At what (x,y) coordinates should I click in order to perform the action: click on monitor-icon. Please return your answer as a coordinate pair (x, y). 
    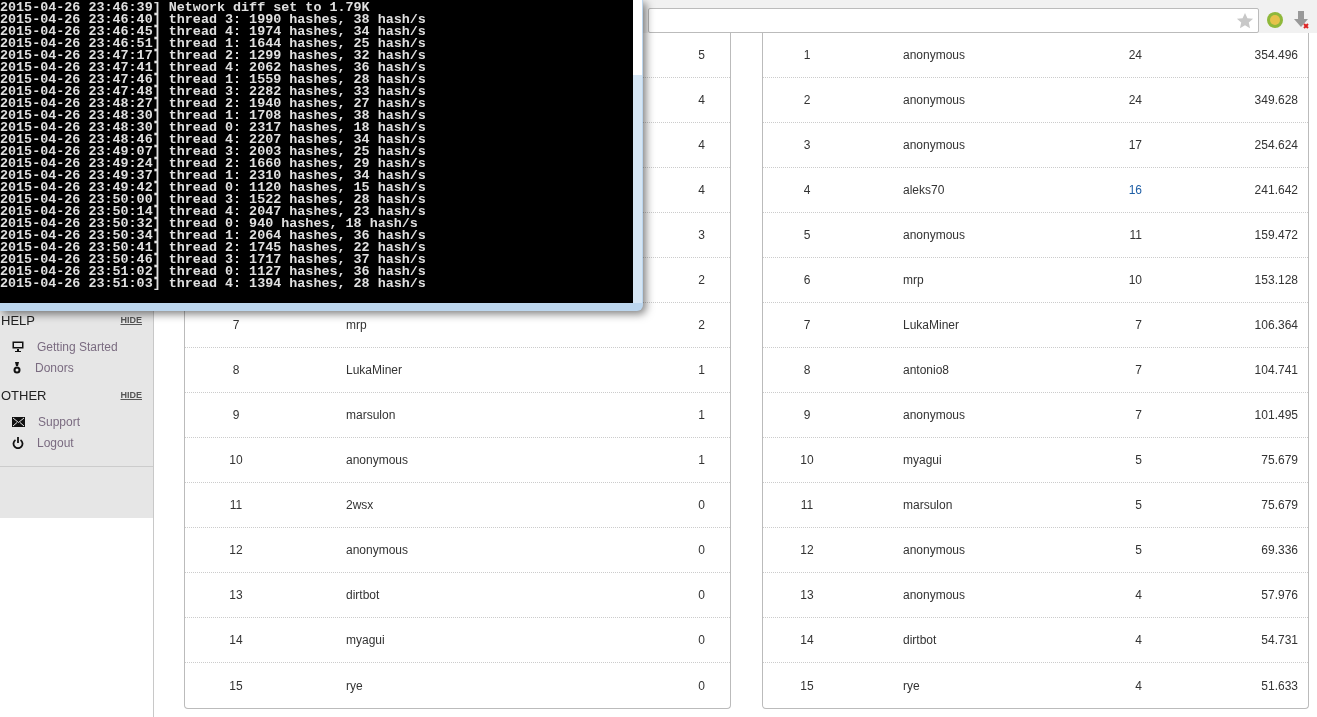
    Looking at the image, I should click on (18, 346).